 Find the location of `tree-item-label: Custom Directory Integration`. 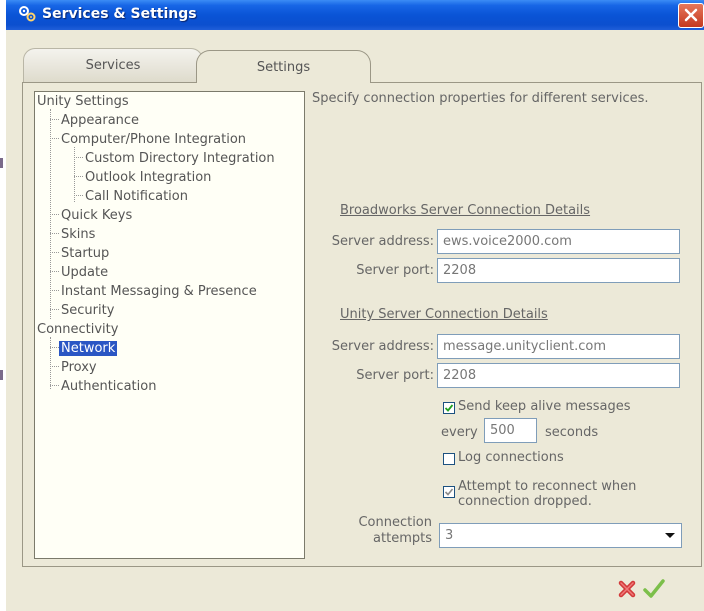

tree-item-label: Custom Directory Integration is located at coordinates (180, 158).